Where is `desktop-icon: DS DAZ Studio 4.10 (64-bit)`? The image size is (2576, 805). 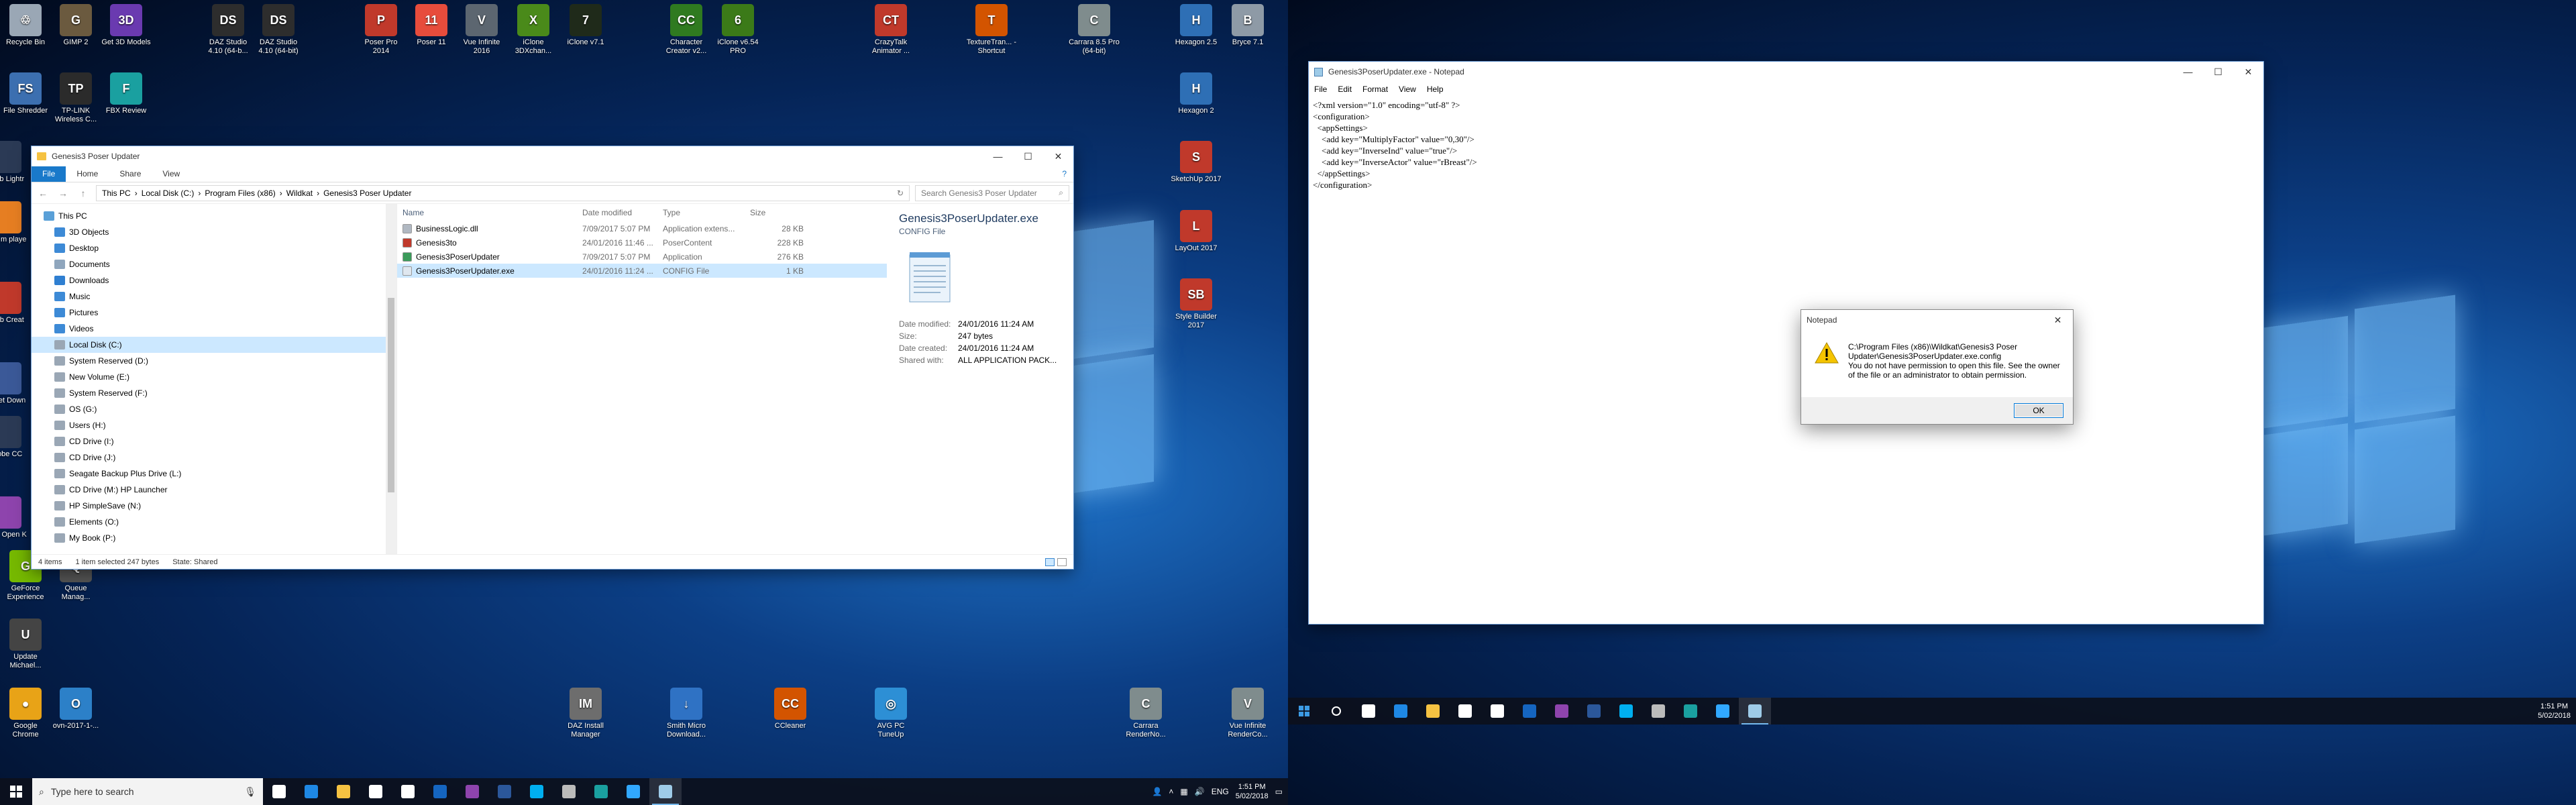 desktop-icon: DS DAZ Studio 4.10 (64-bit) is located at coordinates (278, 30).